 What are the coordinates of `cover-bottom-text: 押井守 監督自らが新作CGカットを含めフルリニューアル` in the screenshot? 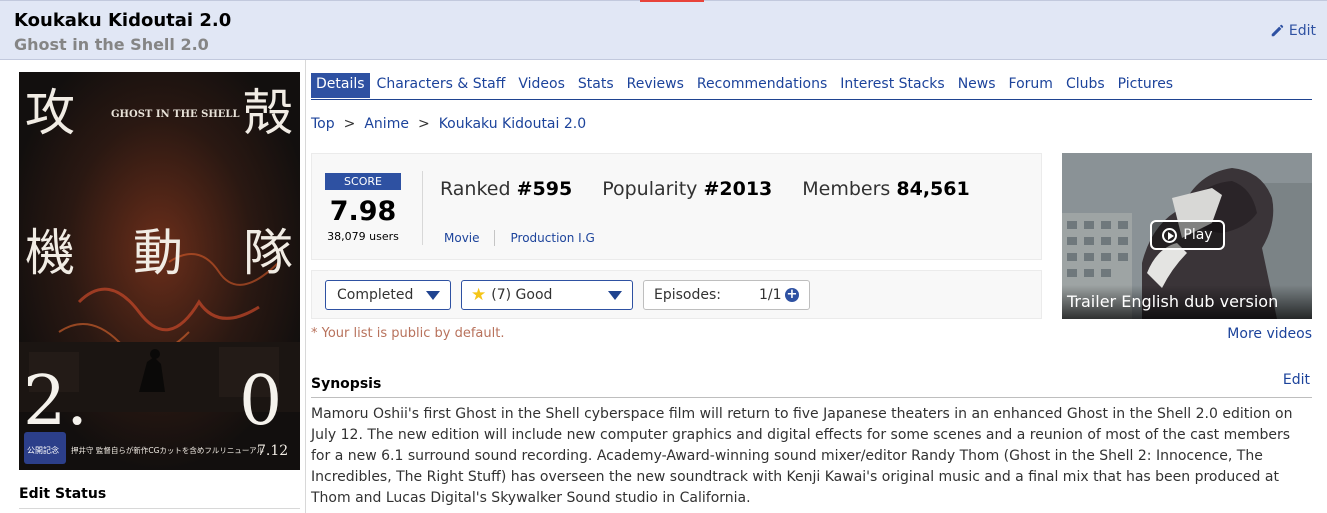 It's located at (168, 450).